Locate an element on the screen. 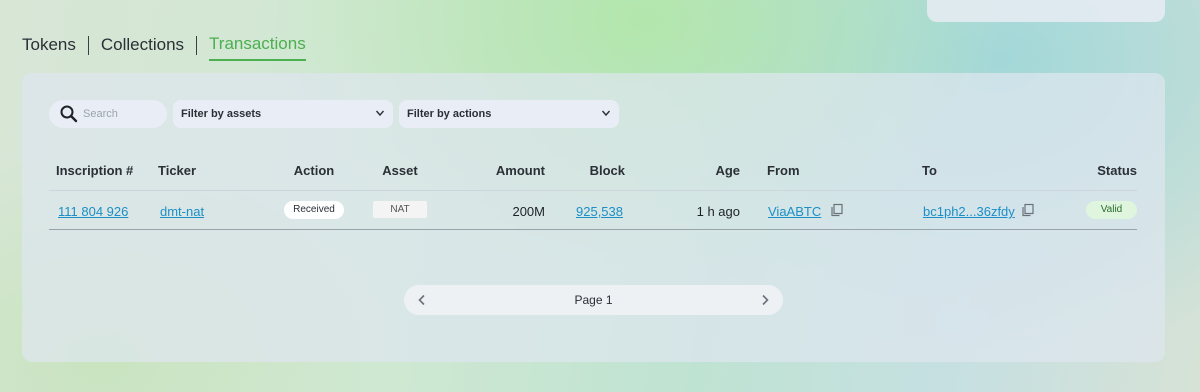 This screenshot has height=392, width=1200. page-indicator: Page 1 is located at coordinates (593, 300).